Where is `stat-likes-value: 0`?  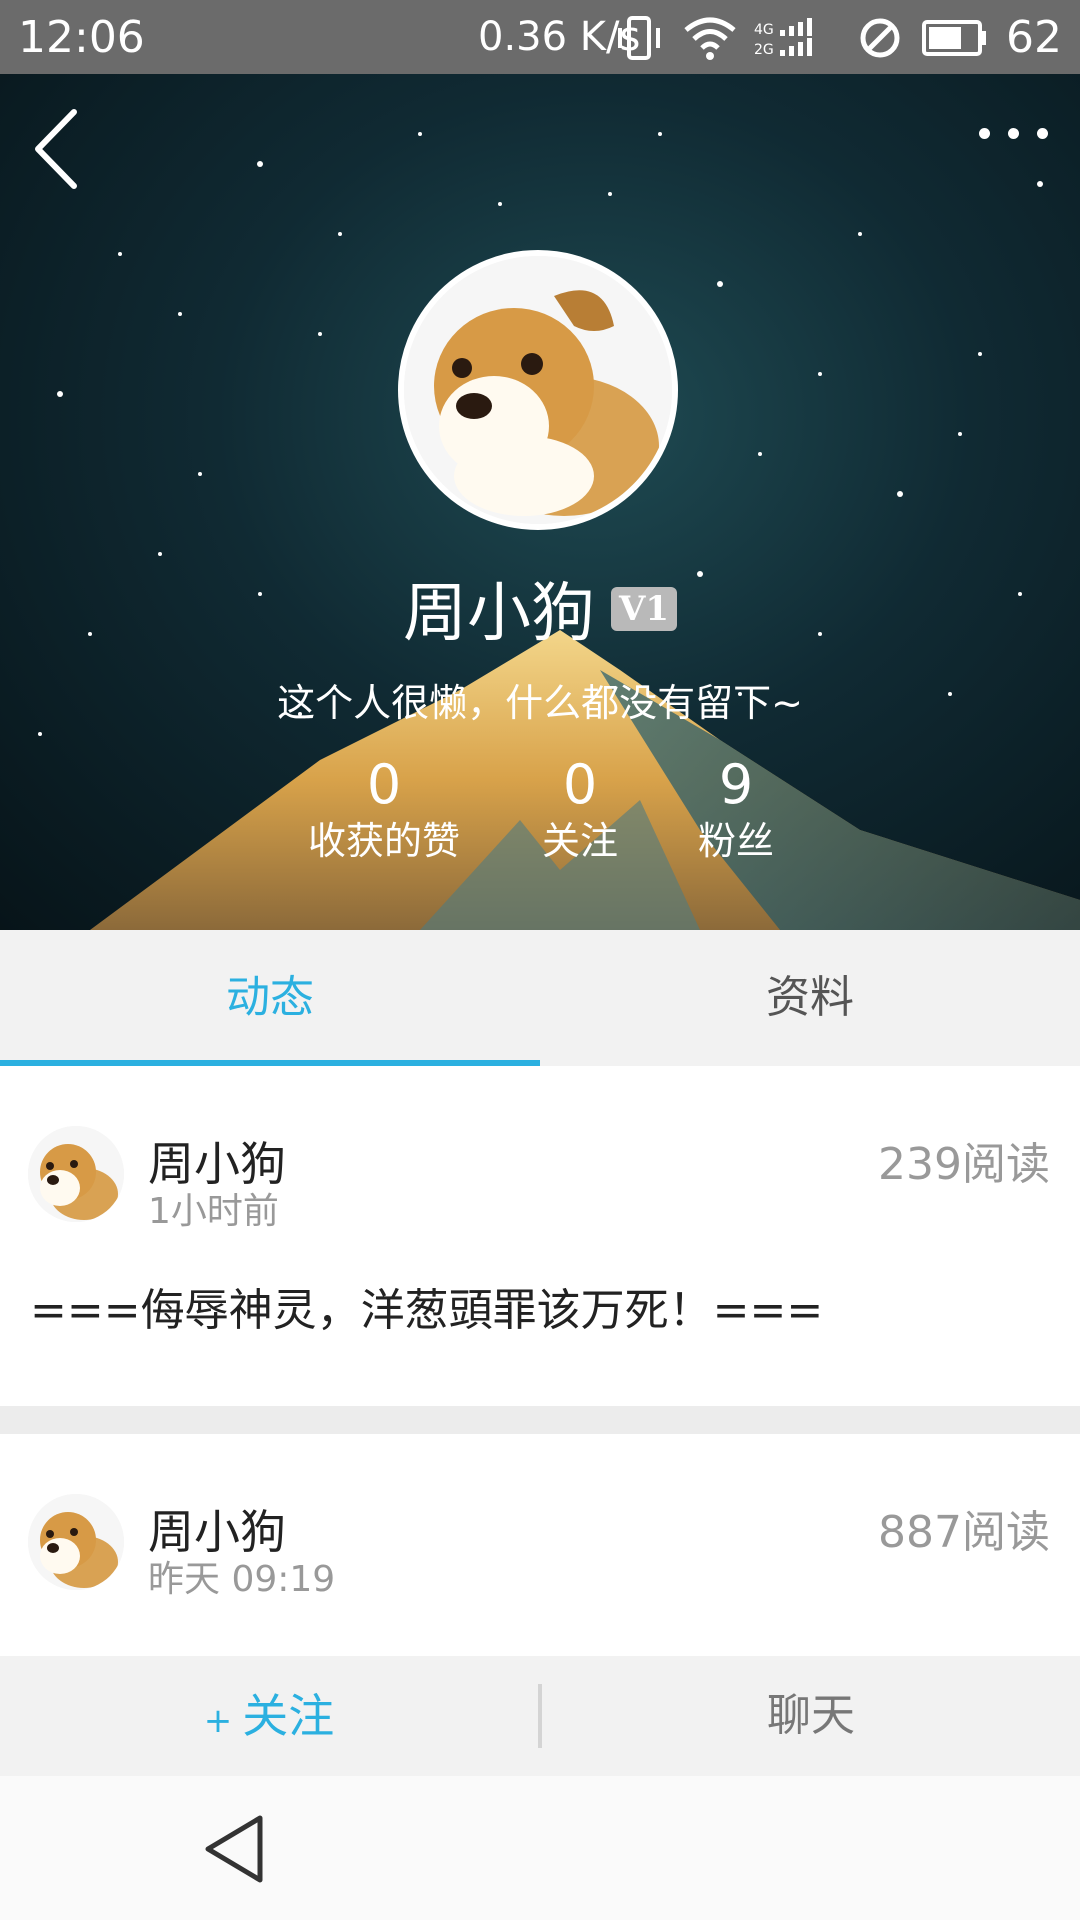
stat-likes-value: 0 is located at coordinates (384, 784).